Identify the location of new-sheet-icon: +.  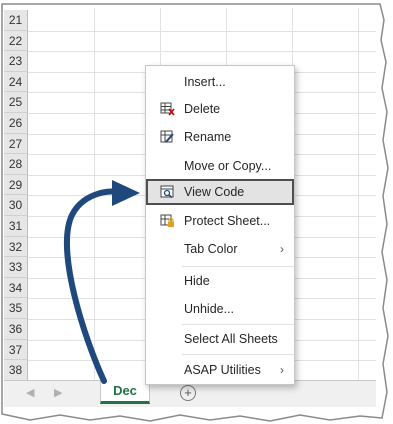
(188, 393).